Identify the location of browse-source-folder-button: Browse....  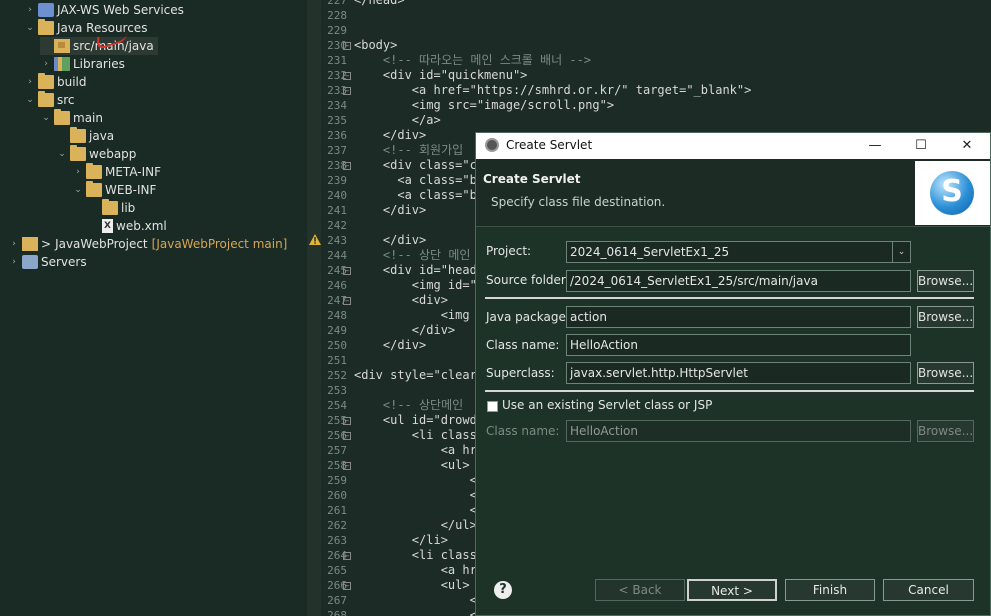
(945, 281).